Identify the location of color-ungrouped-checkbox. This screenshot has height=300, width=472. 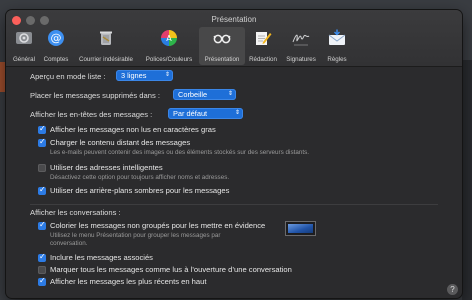
(42, 225).